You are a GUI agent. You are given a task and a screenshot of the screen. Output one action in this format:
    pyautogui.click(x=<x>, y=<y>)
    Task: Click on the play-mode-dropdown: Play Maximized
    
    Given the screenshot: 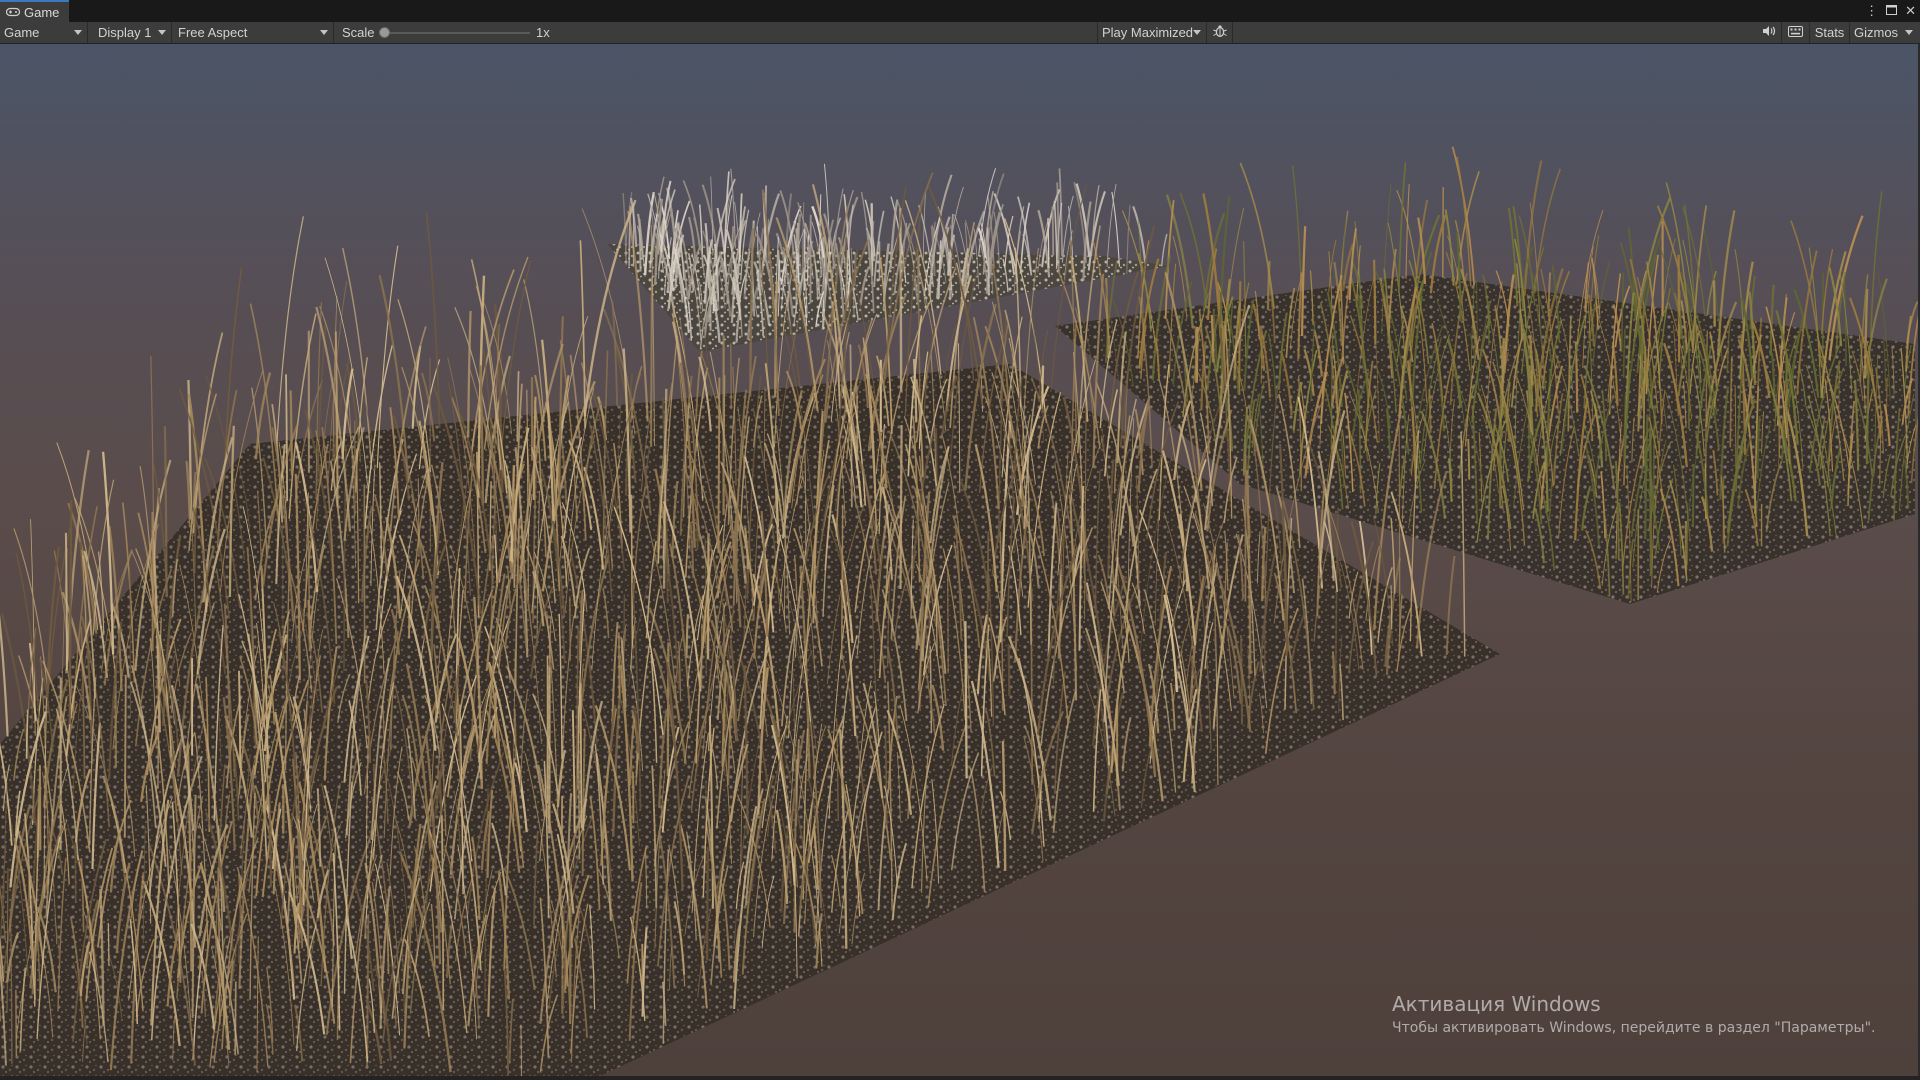 What is the action you would take?
    pyautogui.click(x=1152, y=32)
    